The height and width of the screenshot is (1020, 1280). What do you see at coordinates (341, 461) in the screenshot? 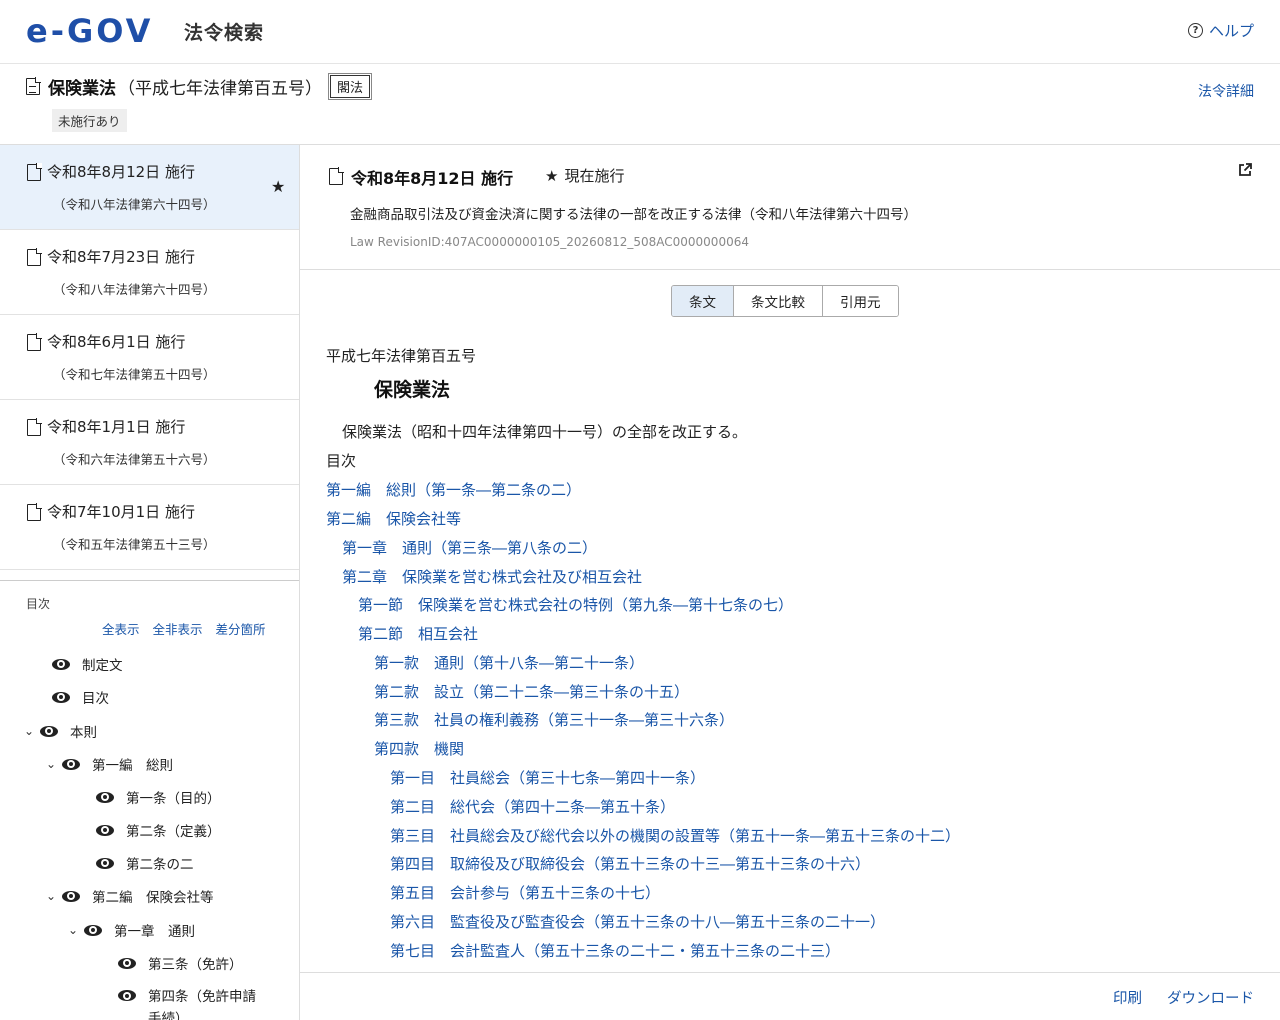
I see `toc-heading: 目次` at bounding box center [341, 461].